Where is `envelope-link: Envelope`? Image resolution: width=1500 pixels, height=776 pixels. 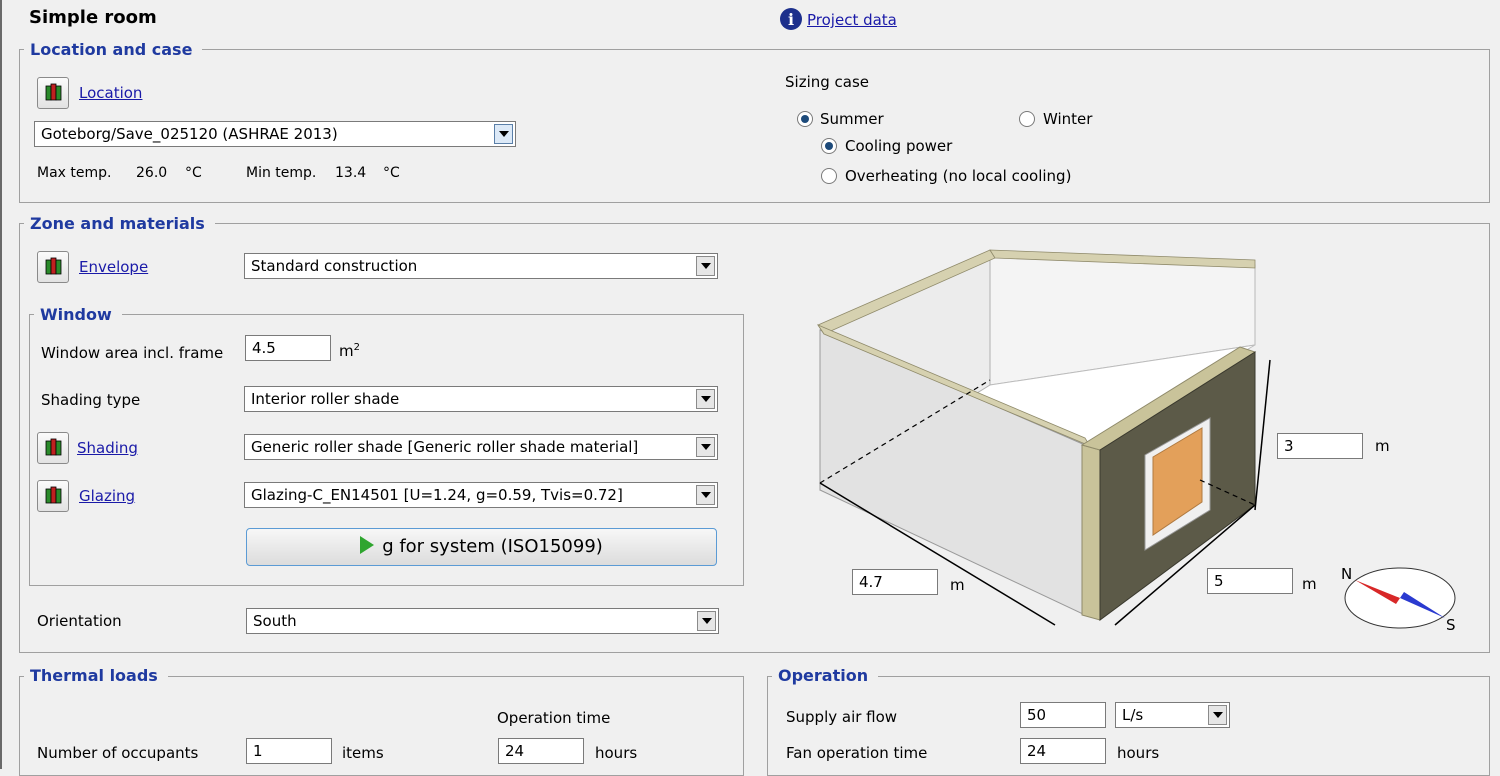 envelope-link: Envelope is located at coordinates (113, 267).